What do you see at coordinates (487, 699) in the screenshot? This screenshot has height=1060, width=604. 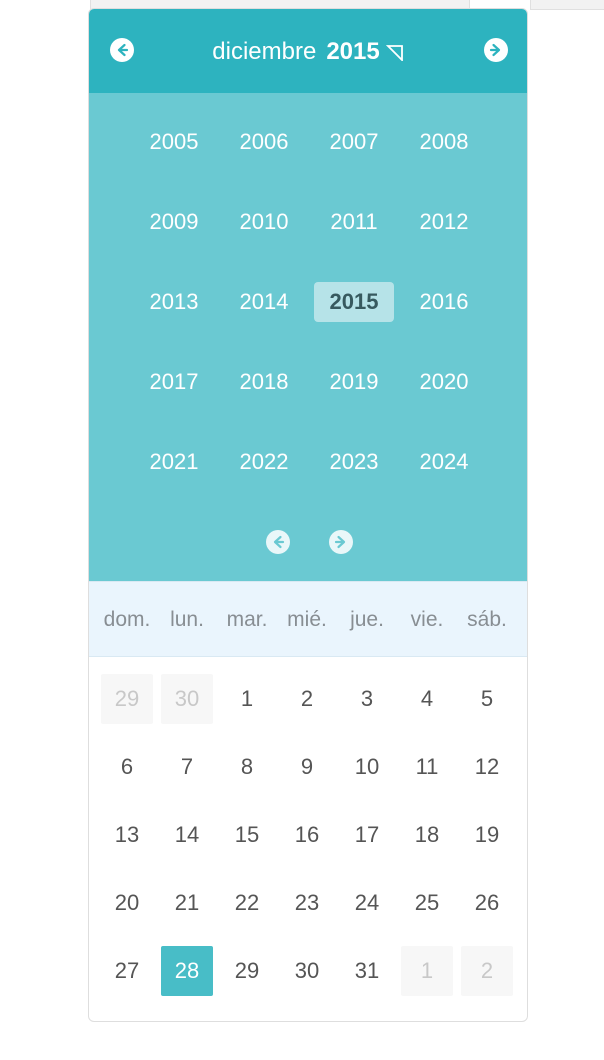 I see `day-cell: 5` at bounding box center [487, 699].